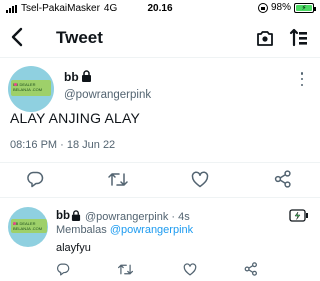 The height and width of the screenshot is (281, 320). What do you see at coordinates (160, 9) in the screenshot?
I see `status-bar: Tsel-PakaiMasker 4G 20.16 98% ⚡` at bounding box center [160, 9].